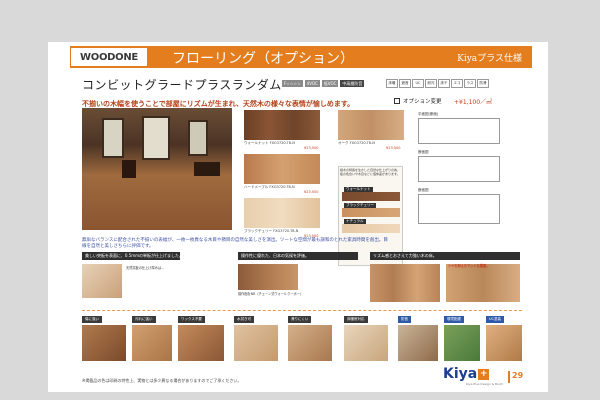  Describe the element at coordinates (271, 294) in the screenshot. I see `feature-text: 操作面をNR（チェーン式ウォールクーポー）` at that location.